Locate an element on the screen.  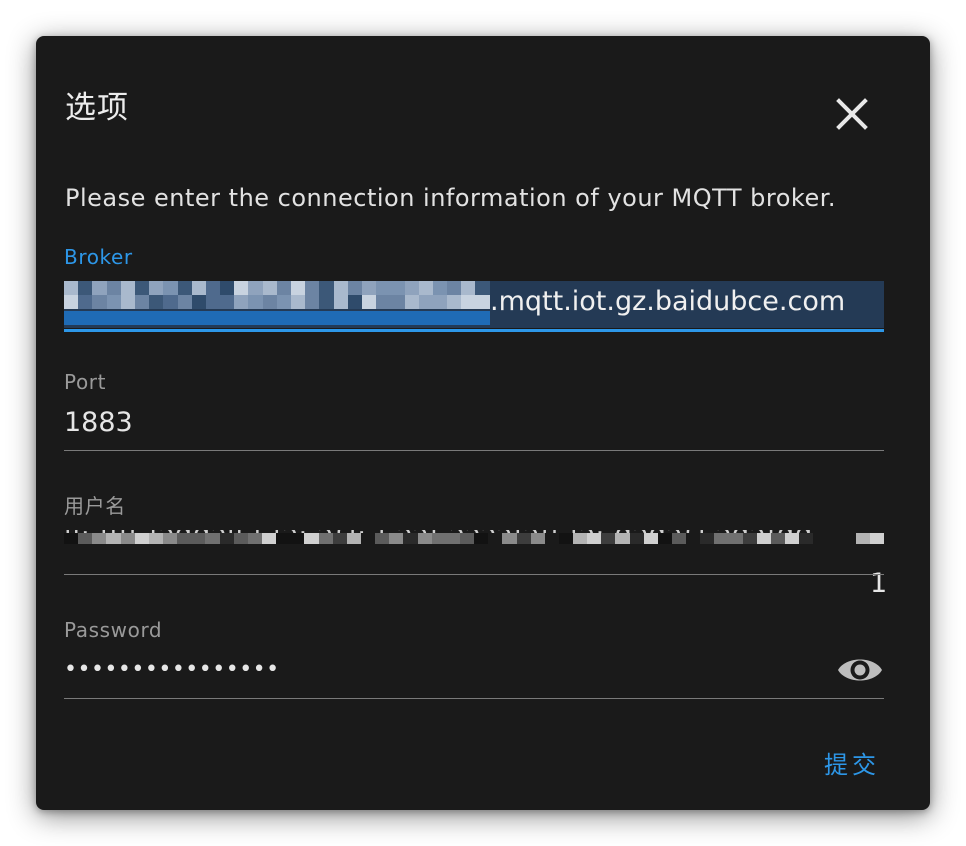
username-value-tail: 1 is located at coordinates (879, 583).